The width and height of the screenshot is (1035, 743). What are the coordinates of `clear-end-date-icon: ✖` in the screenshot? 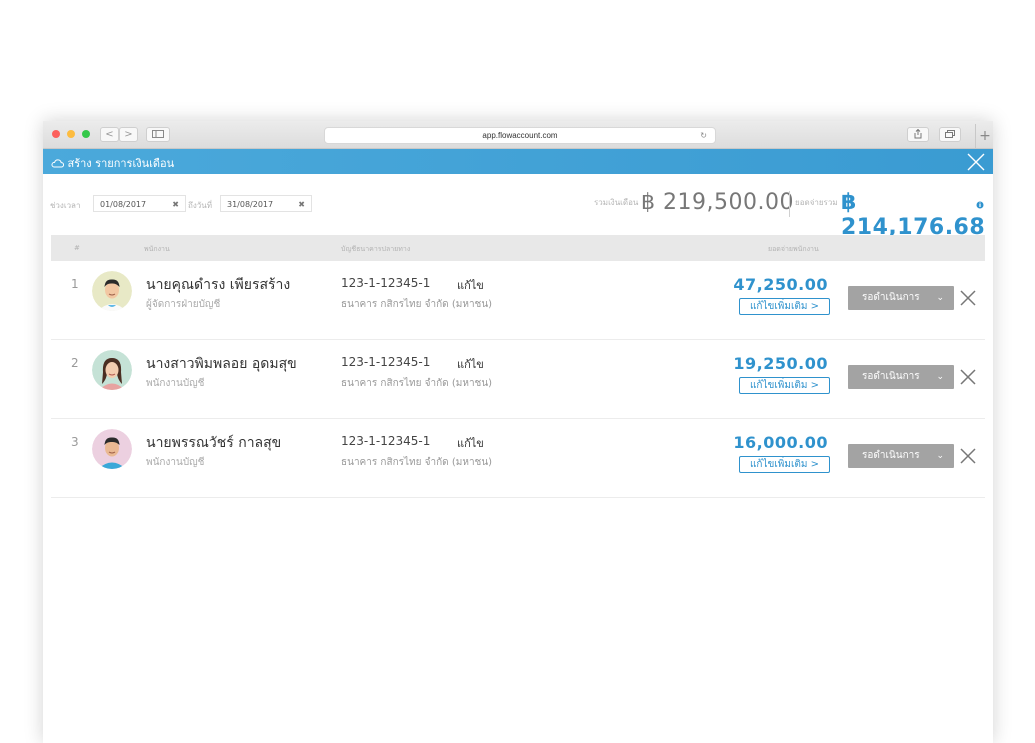 It's located at (301, 204).